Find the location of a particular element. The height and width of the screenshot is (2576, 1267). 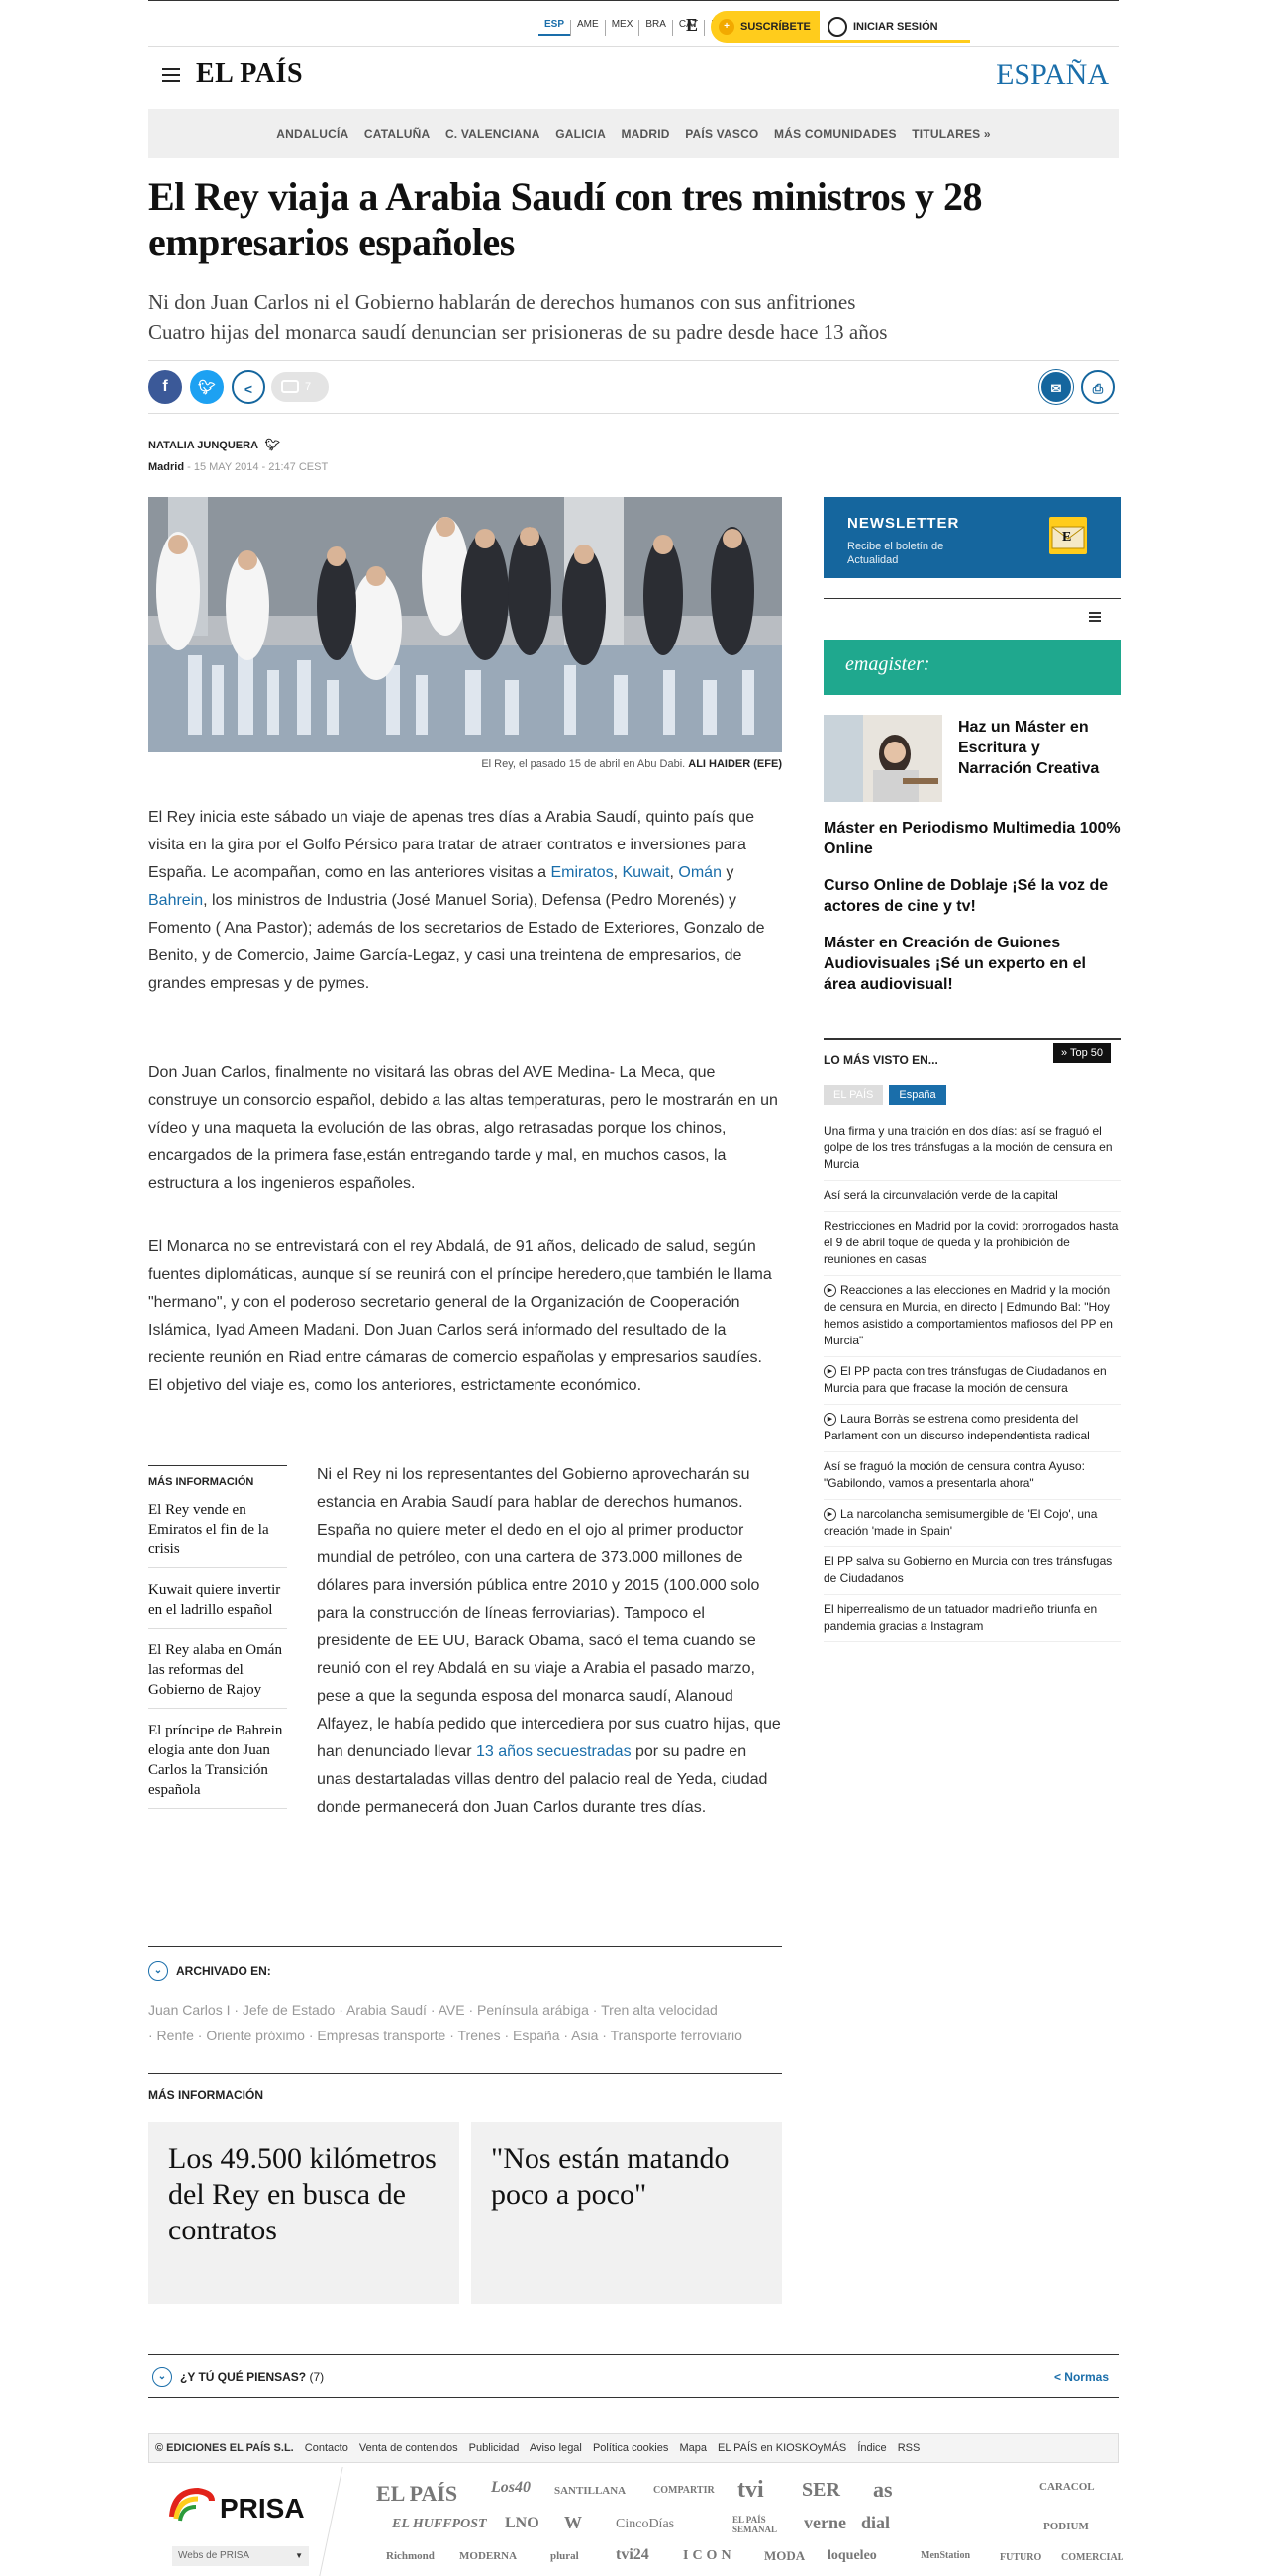

region-link: ANDALUCÍA is located at coordinates (312, 134).